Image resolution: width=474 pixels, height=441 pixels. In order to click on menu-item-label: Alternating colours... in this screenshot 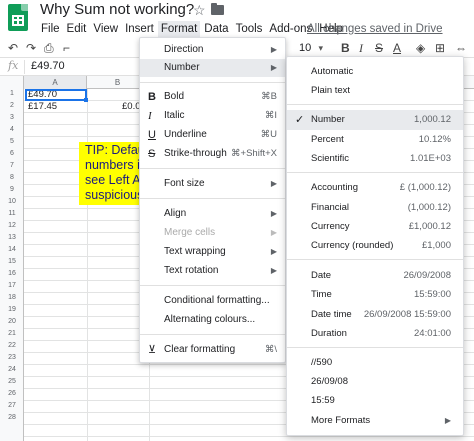, I will do `click(210, 319)`.